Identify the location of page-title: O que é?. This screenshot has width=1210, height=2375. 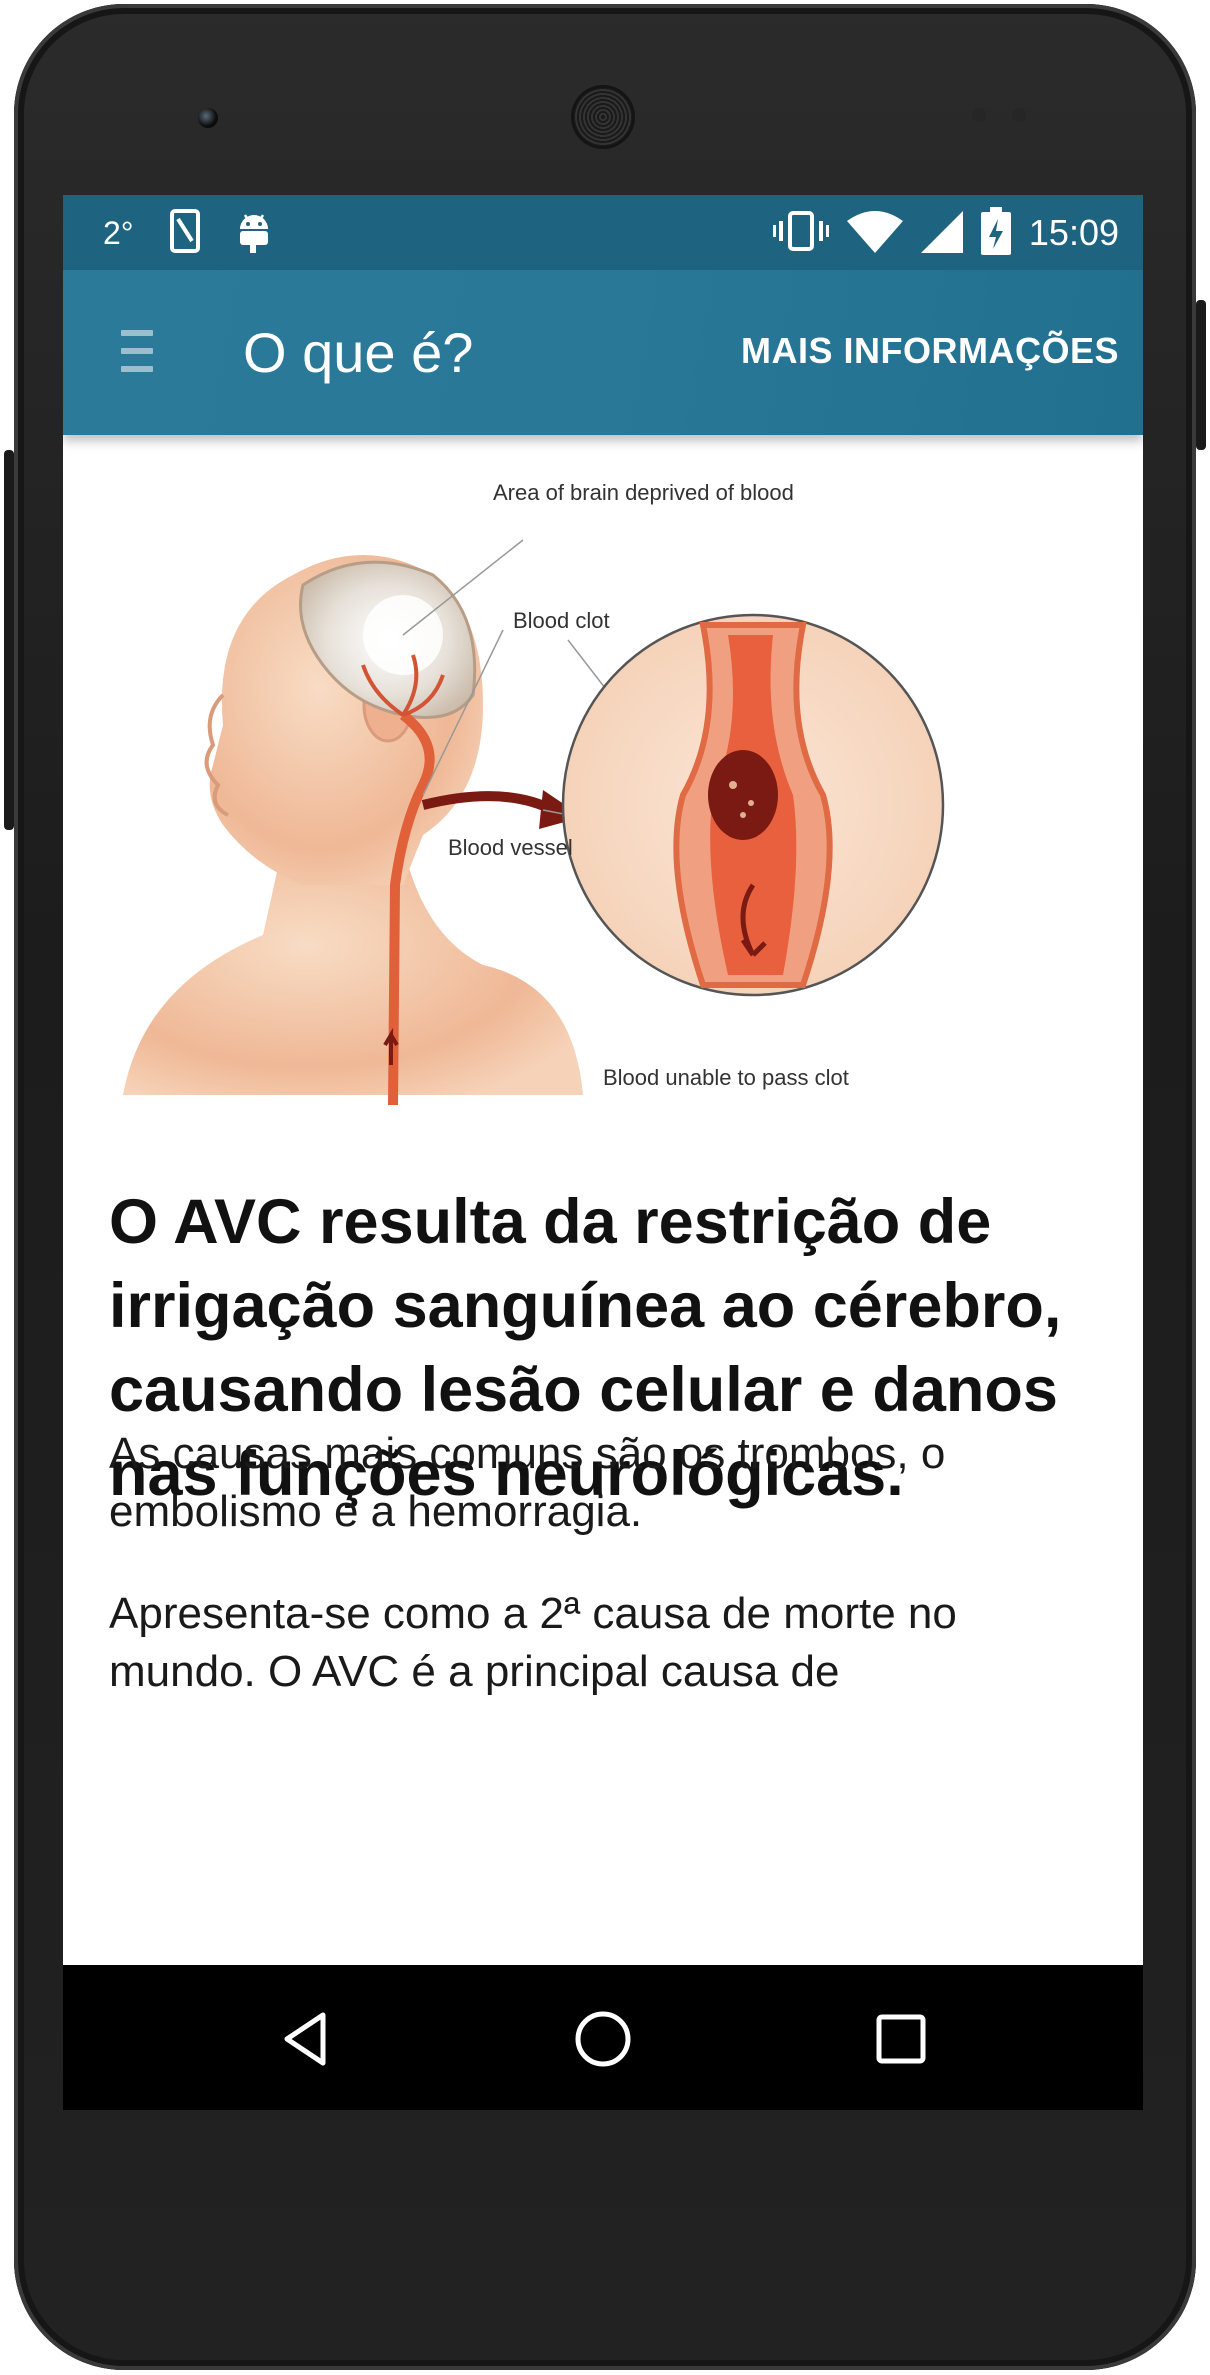
(358, 352).